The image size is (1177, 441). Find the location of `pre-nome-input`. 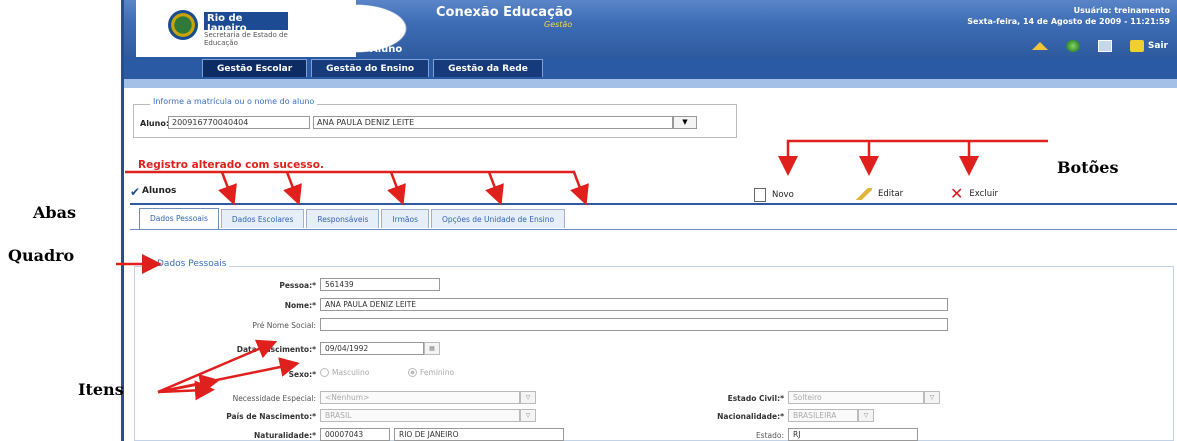

pre-nome-input is located at coordinates (634, 324).